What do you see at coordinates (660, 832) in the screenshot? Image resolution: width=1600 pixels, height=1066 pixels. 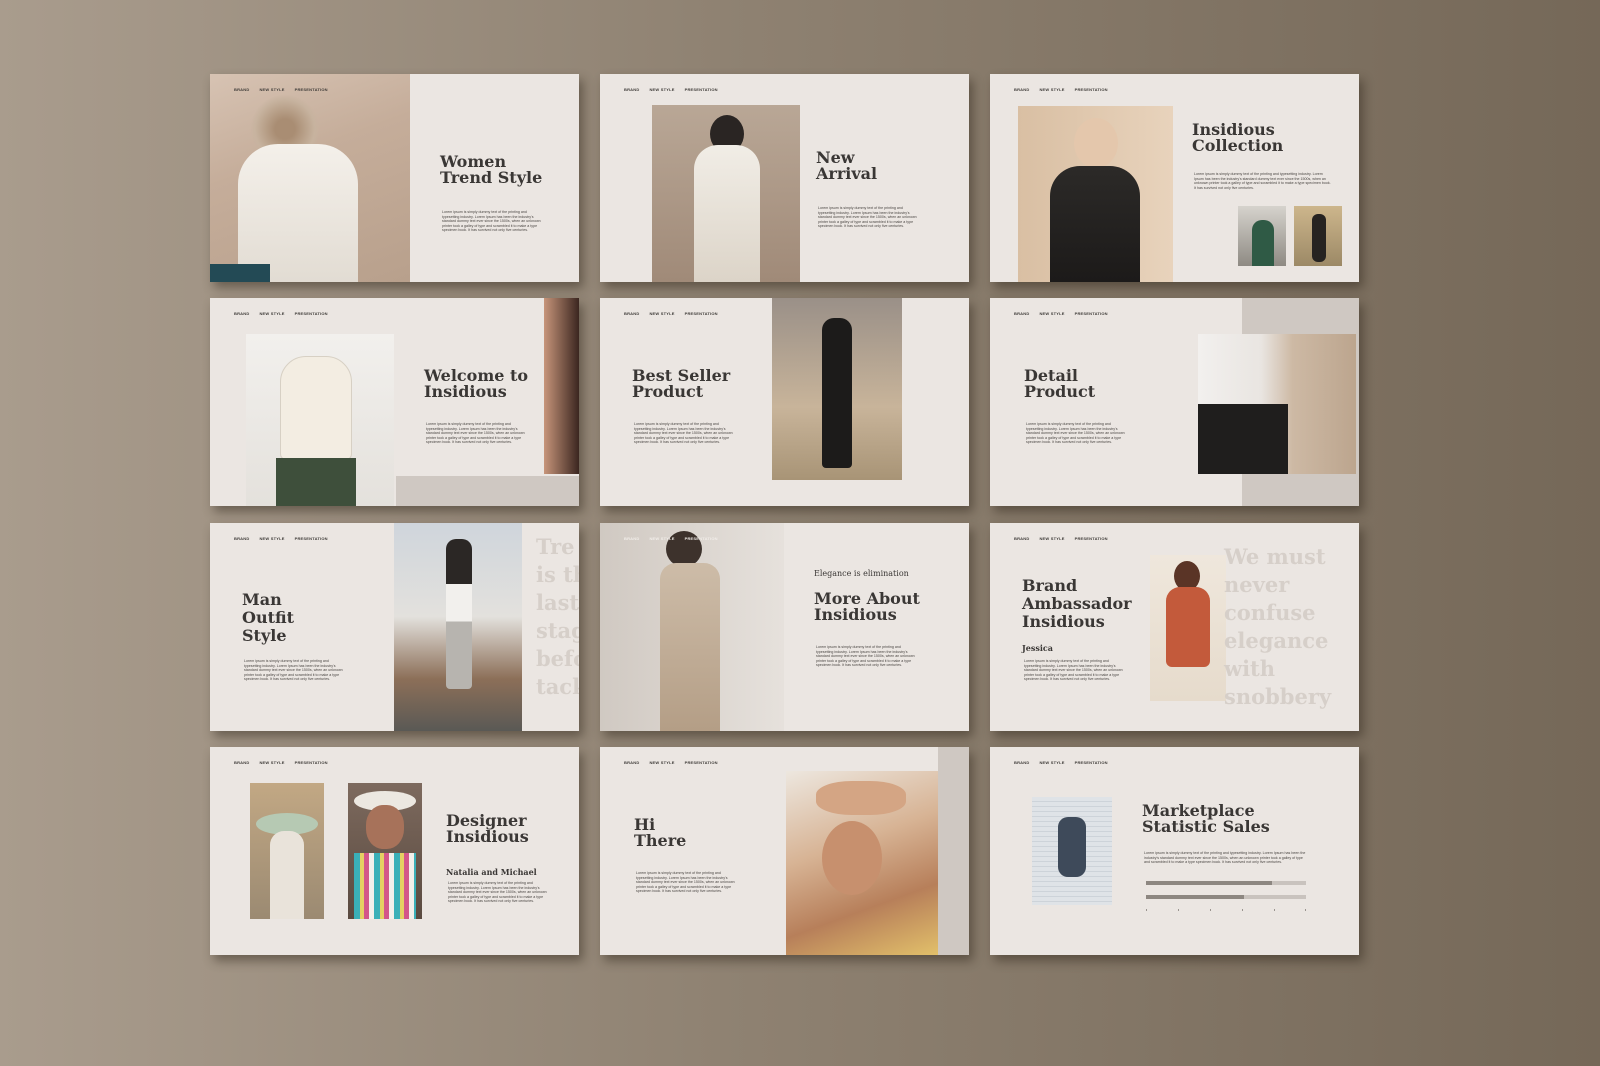 I see `slide-title: Hi There` at bounding box center [660, 832].